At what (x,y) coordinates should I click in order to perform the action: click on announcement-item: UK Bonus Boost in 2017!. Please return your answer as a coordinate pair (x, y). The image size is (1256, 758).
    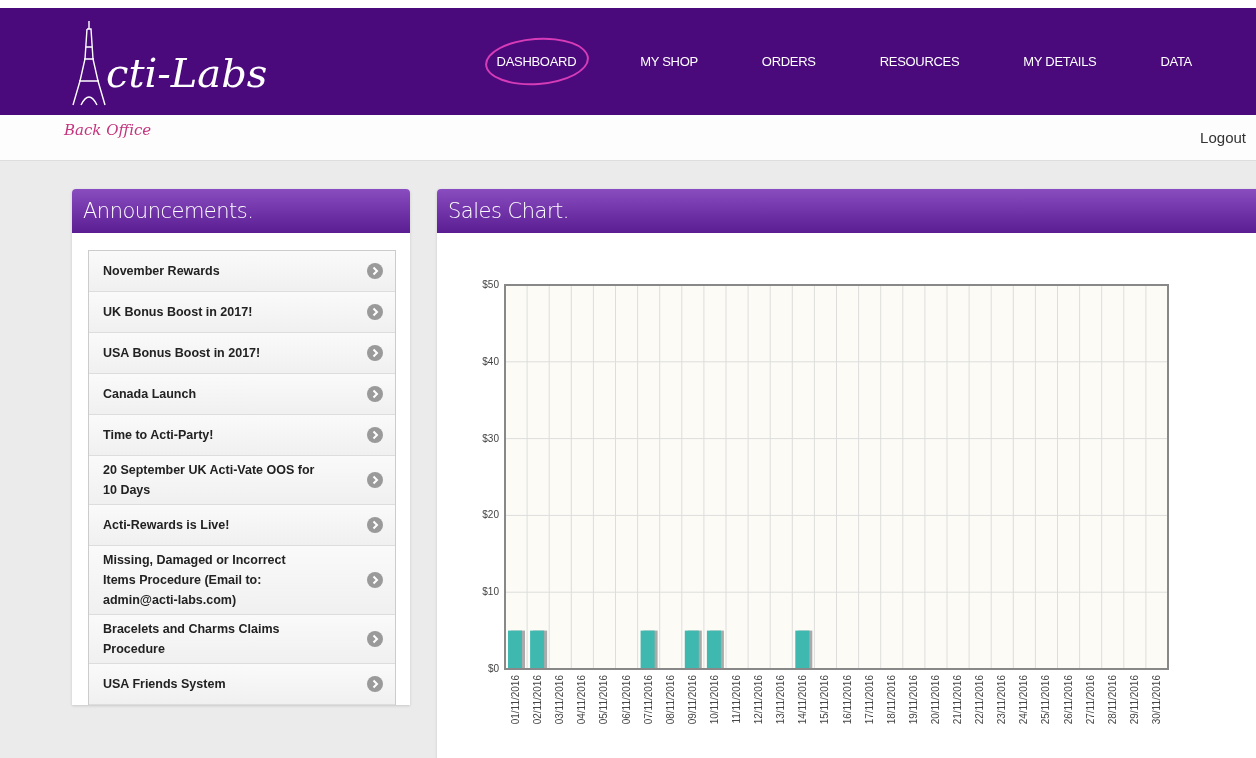
    Looking at the image, I should click on (242, 312).